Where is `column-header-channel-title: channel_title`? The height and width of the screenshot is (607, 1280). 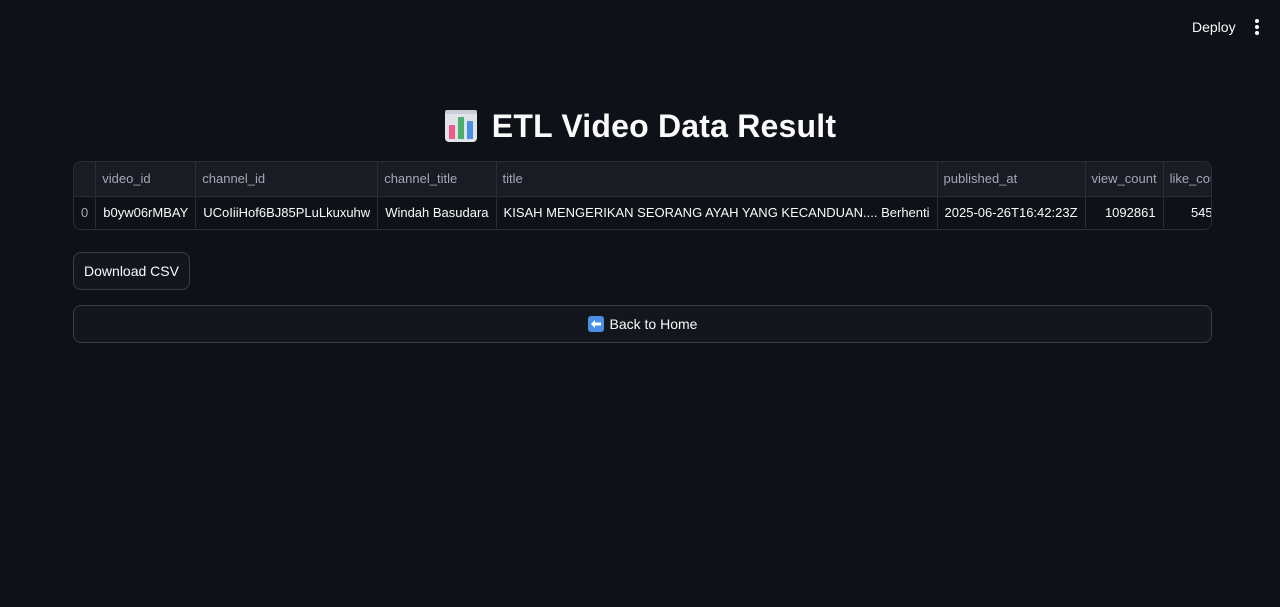 column-header-channel-title: channel_title is located at coordinates (437, 179).